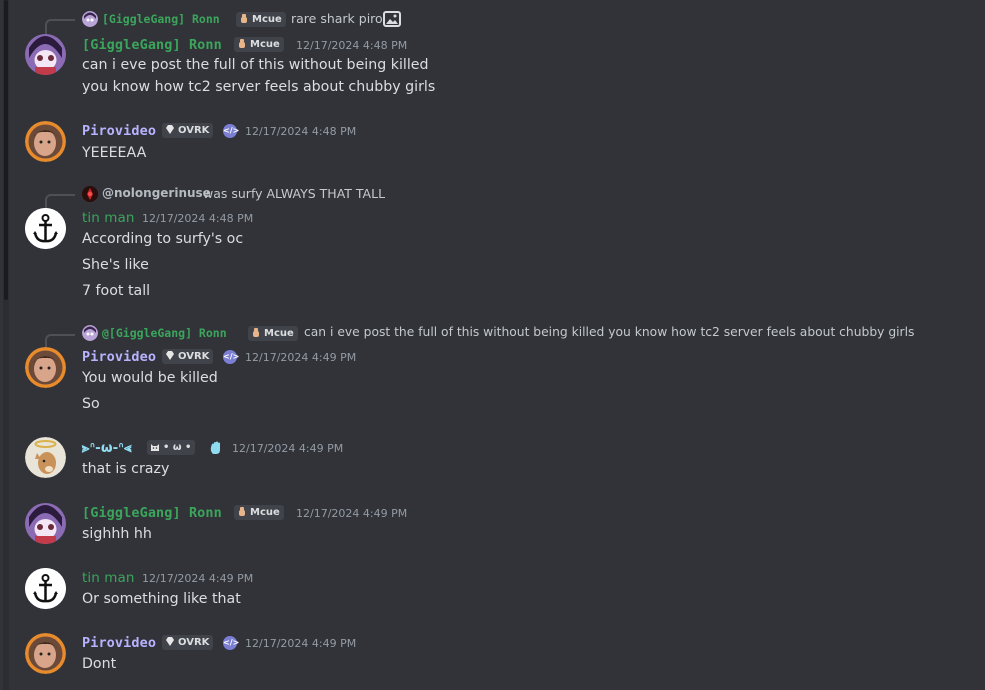 Image resolution: width=985 pixels, height=690 pixels. Describe the element at coordinates (161, 599) in the screenshot. I see `message-line: Or something like that` at that location.